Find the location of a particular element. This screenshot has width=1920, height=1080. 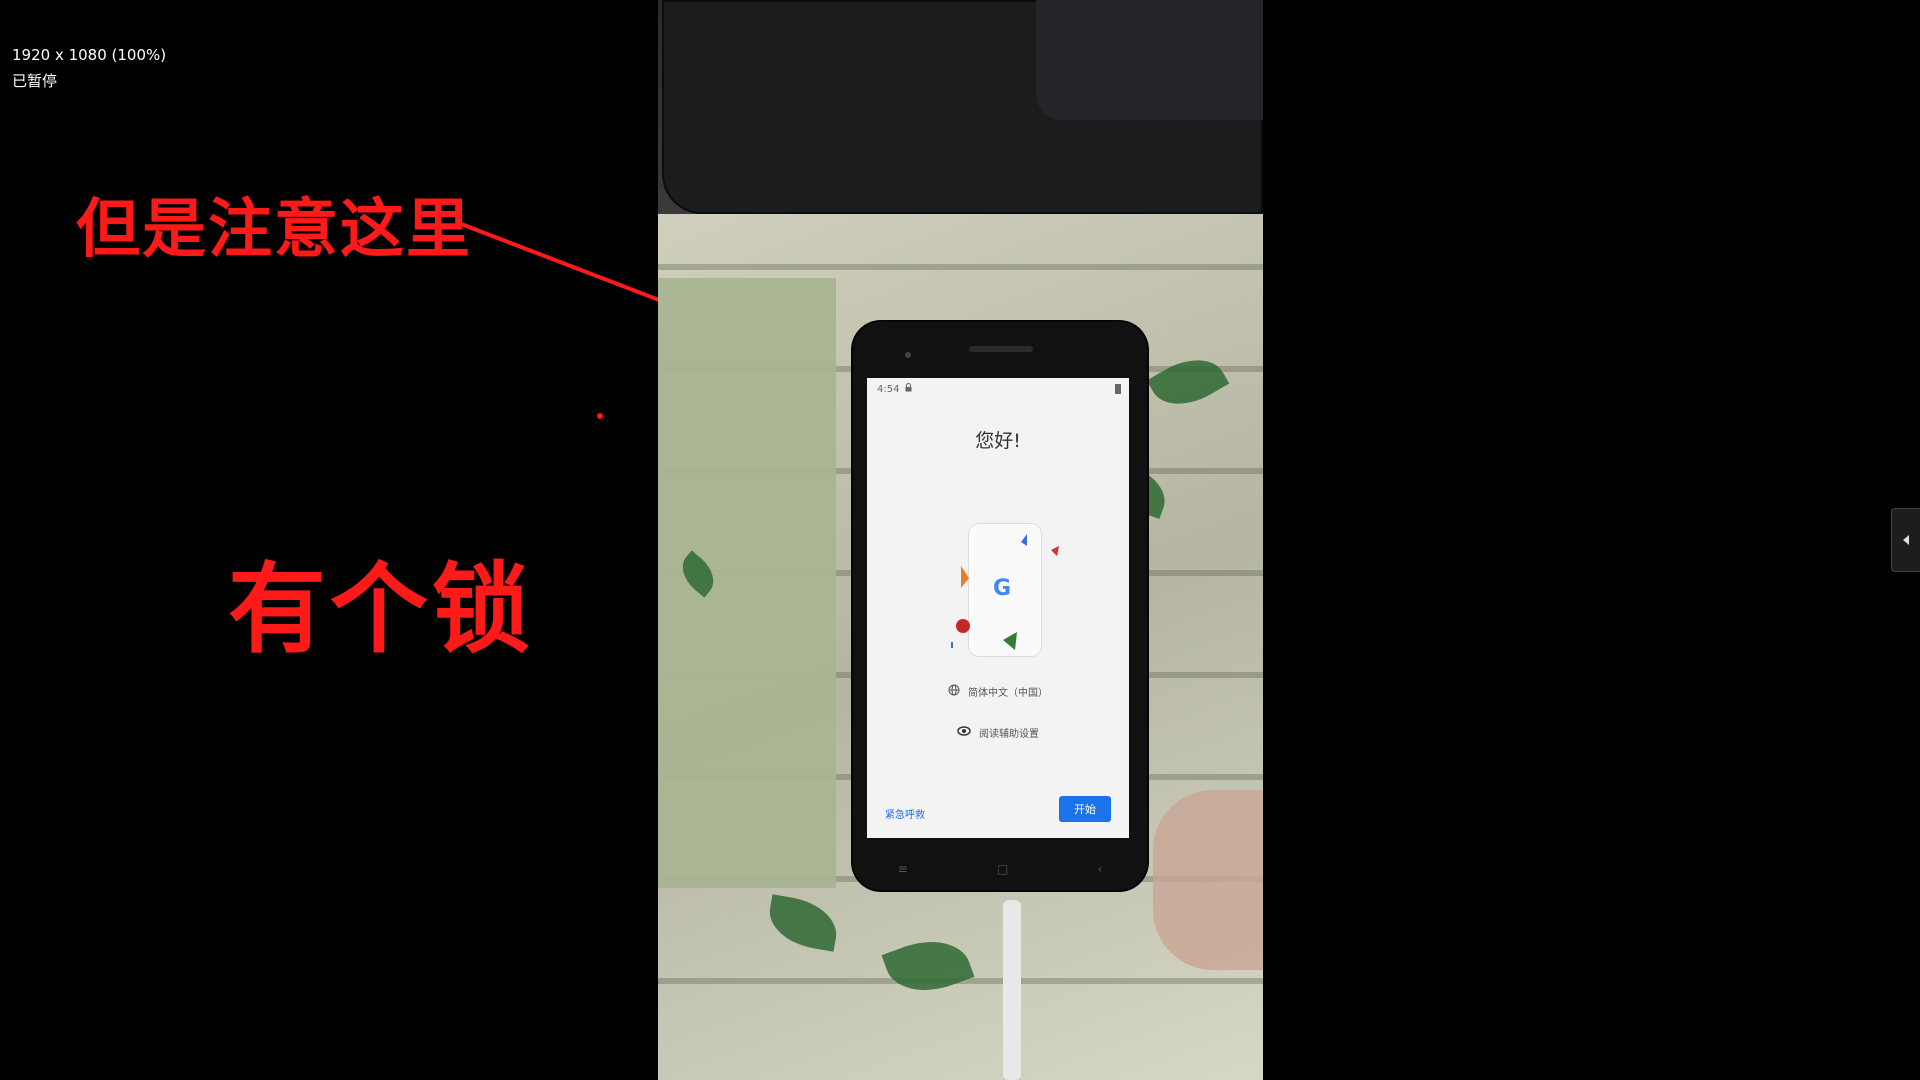

green-cloth is located at coordinates (747, 583).